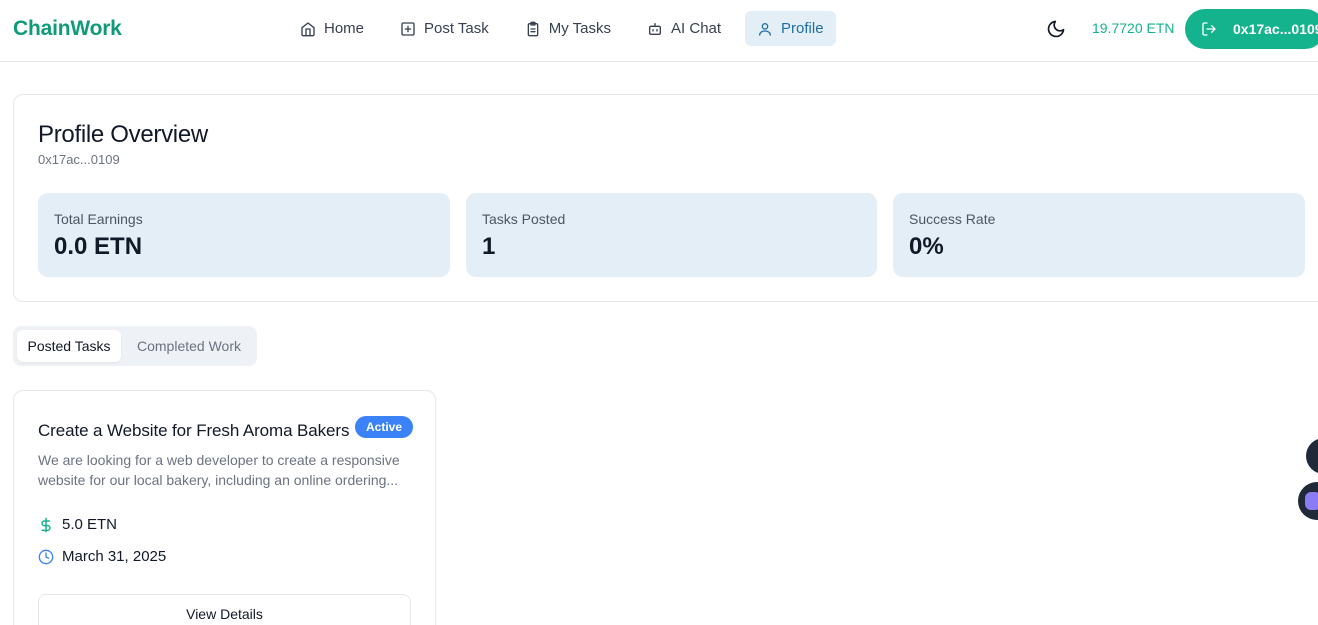 The height and width of the screenshot is (625, 1318). What do you see at coordinates (524, 219) in the screenshot?
I see `stat-label: Tasks Posted` at bounding box center [524, 219].